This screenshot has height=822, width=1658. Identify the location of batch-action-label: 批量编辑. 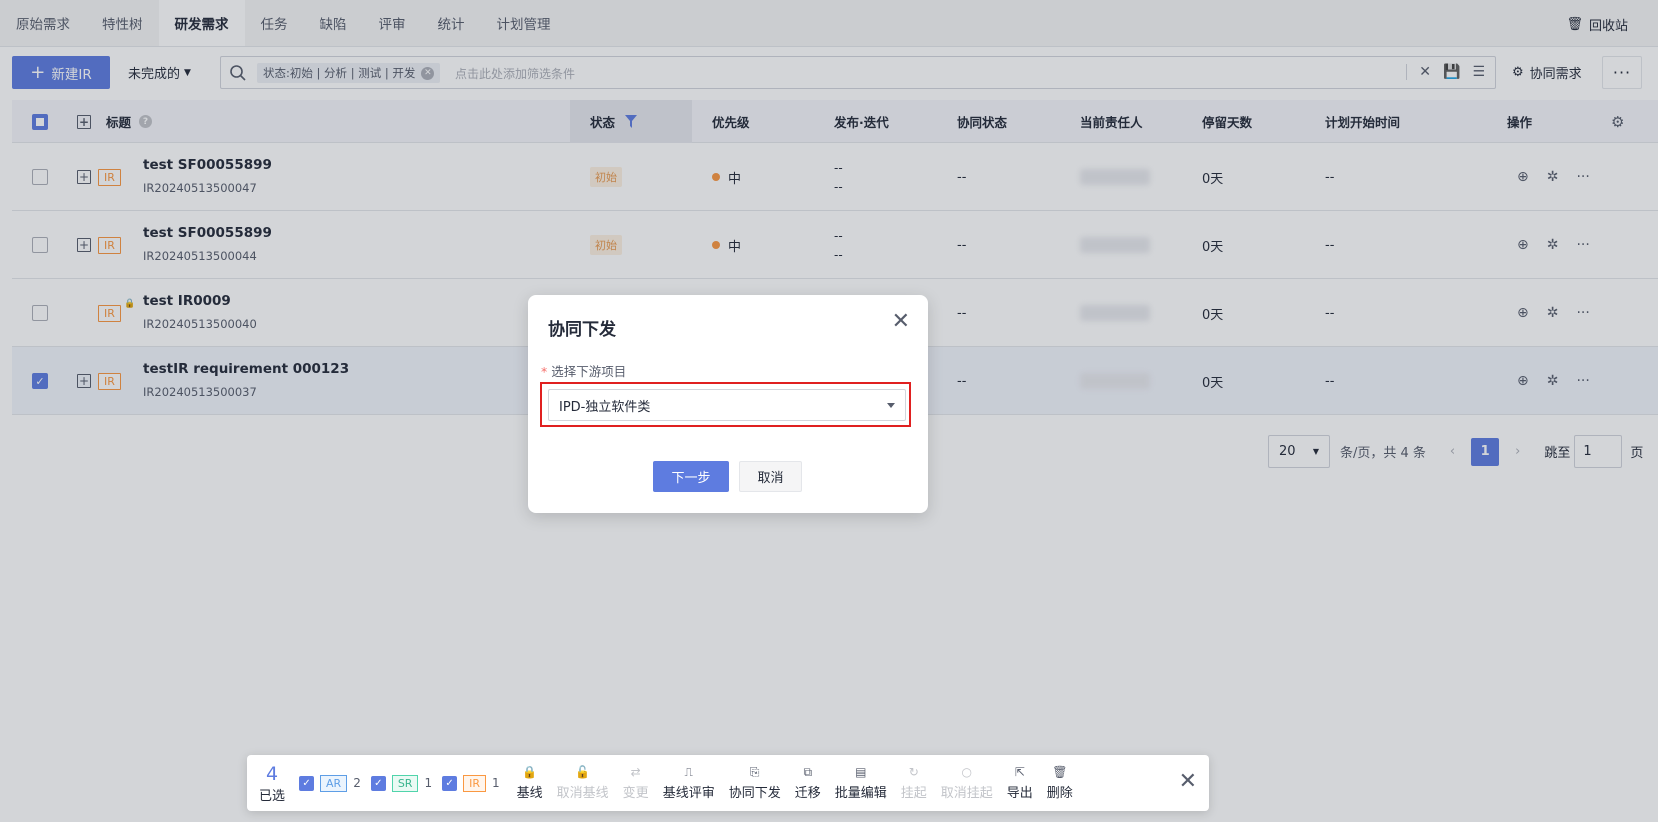
(860, 793).